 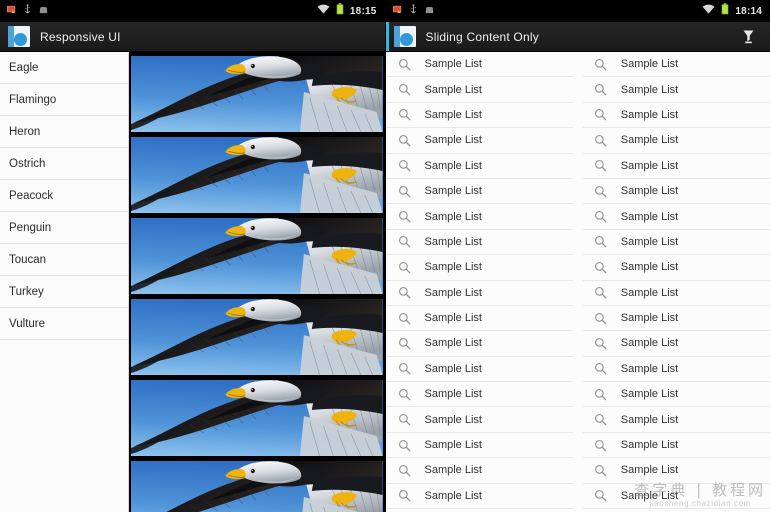 I want to click on battery-icon, so click(x=340, y=11).